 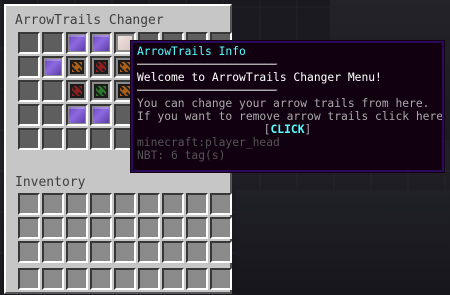 I want to click on click-bracket-close: ], so click(x=308, y=129).